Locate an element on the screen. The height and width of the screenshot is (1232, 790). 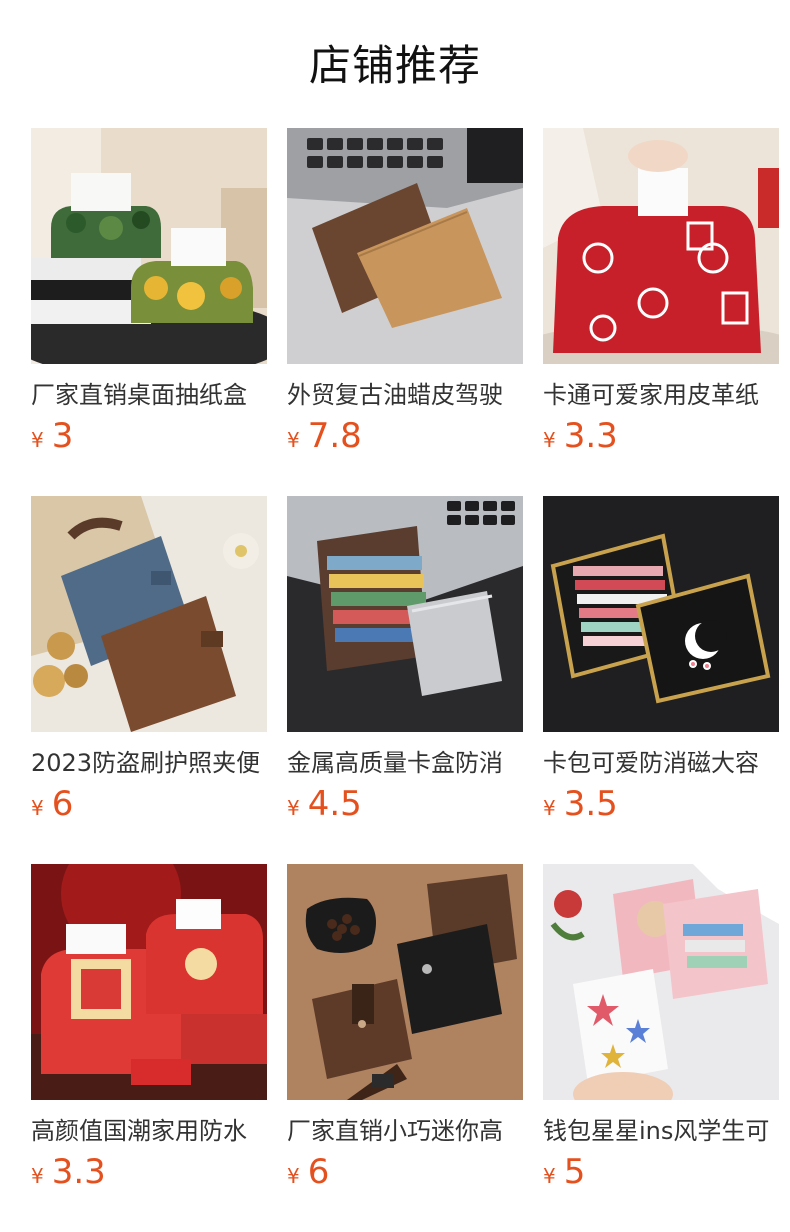
product-price: ¥3 is located at coordinates (52, 436).